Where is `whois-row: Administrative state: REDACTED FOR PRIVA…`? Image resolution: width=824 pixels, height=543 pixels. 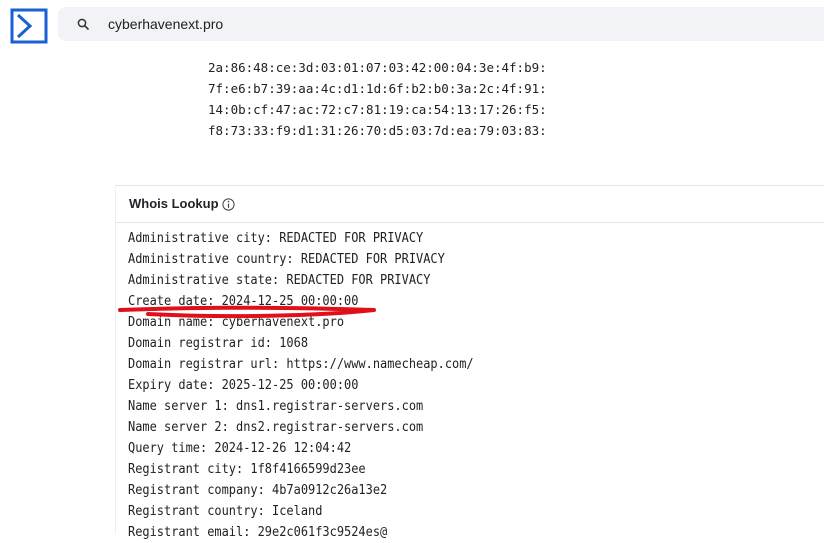
whois-row: Administrative state: REDACTED FOR PRIVA… is located at coordinates (279, 280).